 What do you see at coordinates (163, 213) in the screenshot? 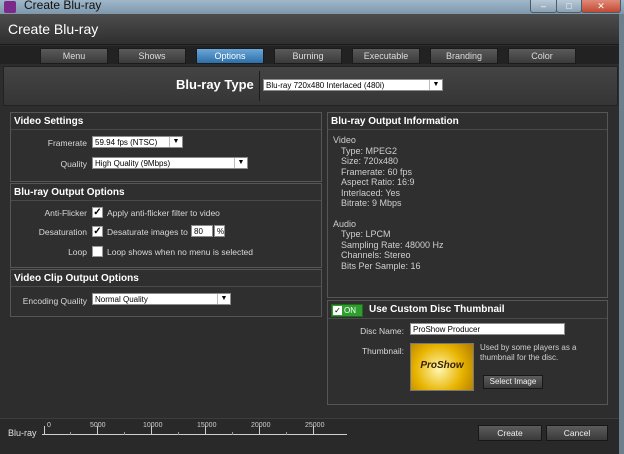
I see `antiflicker-text: Apply anti-flicker filter to video` at bounding box center [163, 213].